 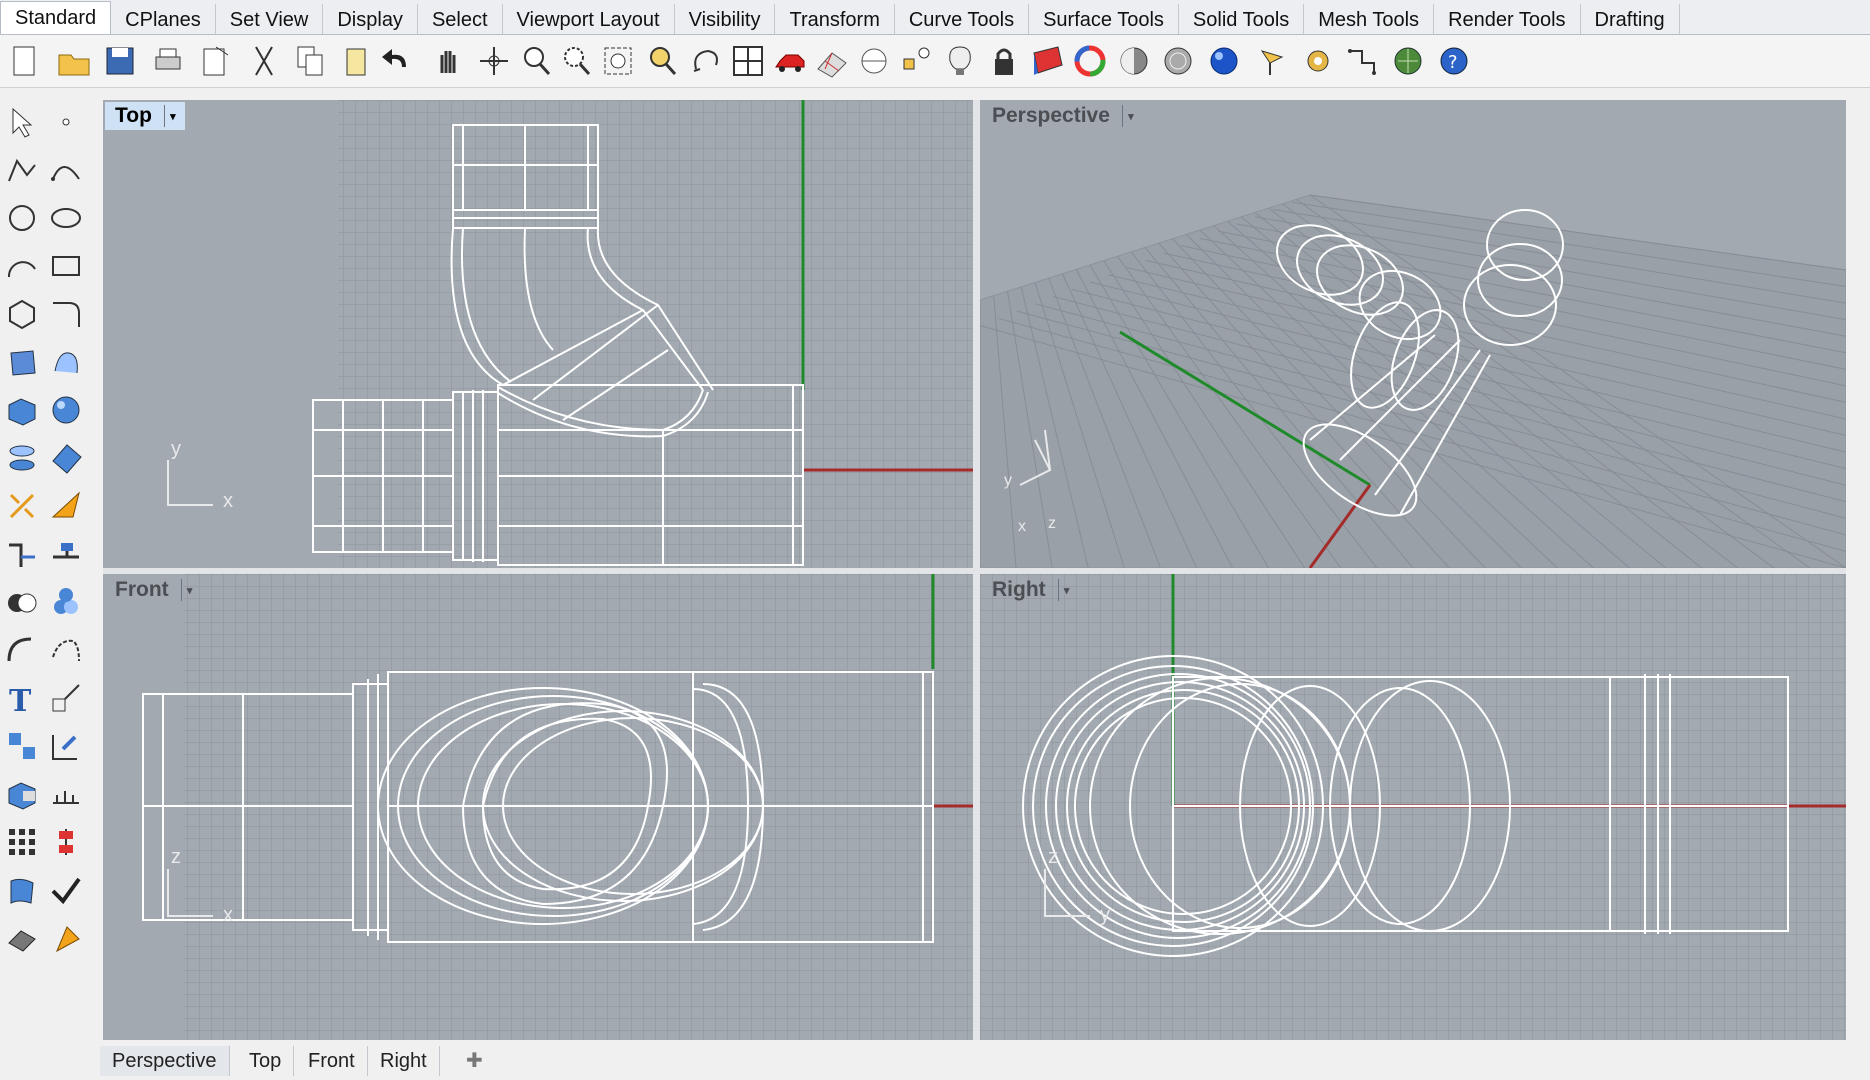 What do you see at coordinates (22, 362) in the screenshot?
I see `surface-icon` at bounding box center [22, 362].